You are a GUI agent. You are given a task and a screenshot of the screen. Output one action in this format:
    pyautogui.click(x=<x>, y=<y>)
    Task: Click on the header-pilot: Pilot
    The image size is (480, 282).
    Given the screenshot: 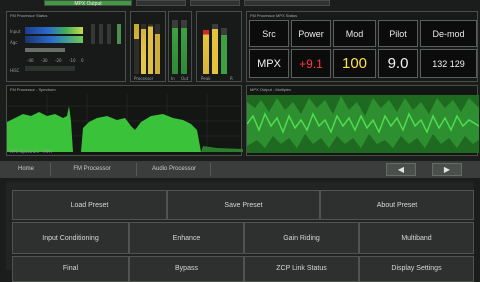 What is the action you would take?
    pyautogui.click(x=398, y=33)
    